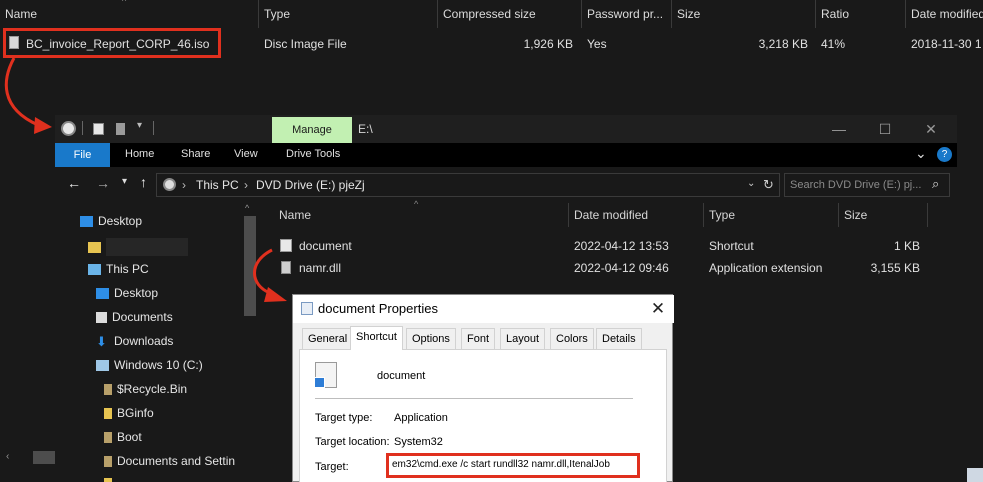 The width and height of the screenshot is (983, 482). Describe the element at coordinates (145, 179) in the screenshot. I see `annotation-arrows` at that location.